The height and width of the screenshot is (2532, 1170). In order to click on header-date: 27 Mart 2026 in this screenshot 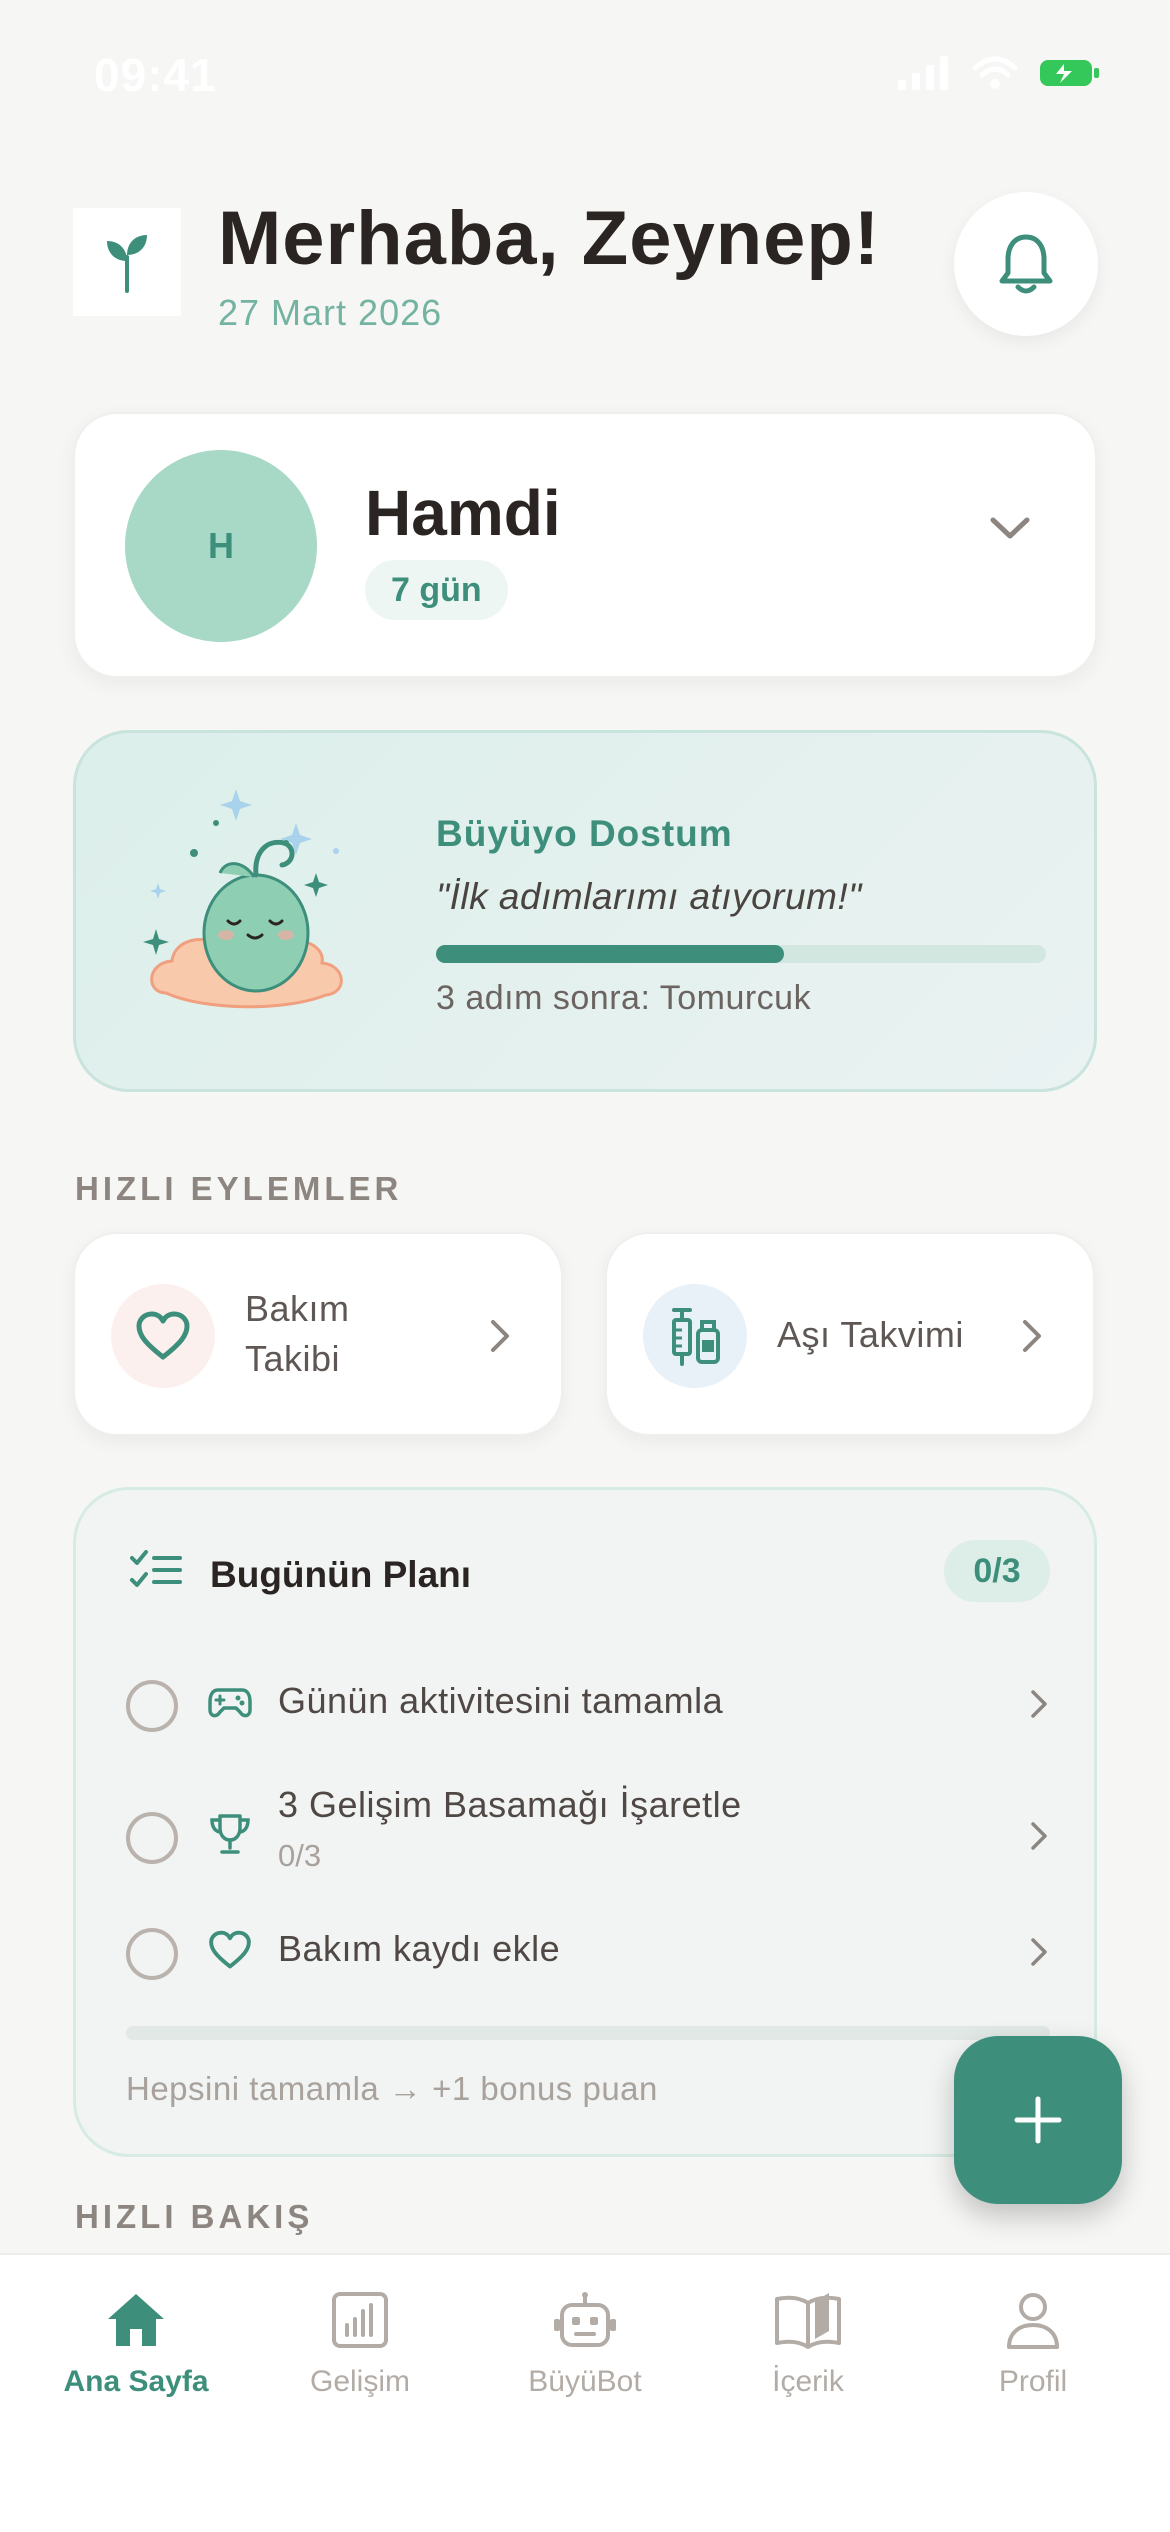, I will do `click(330, 312)`.